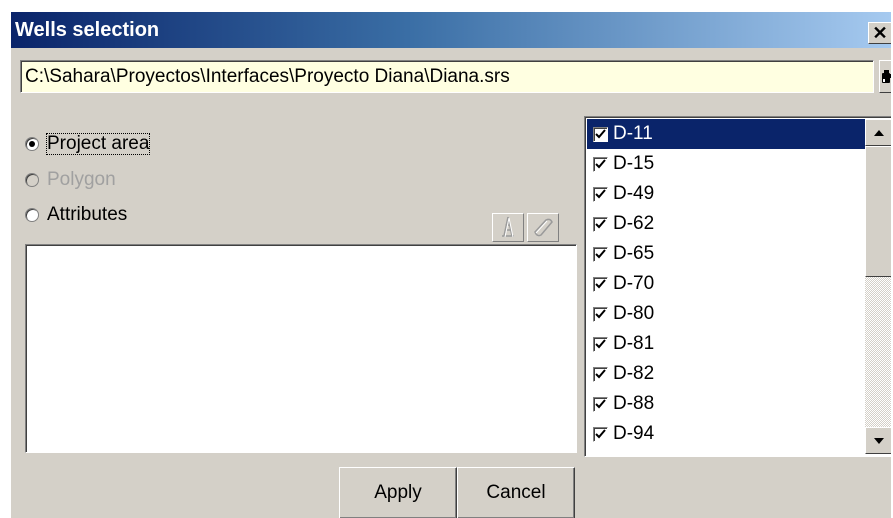 The image size is (893, 518). What do you see at coordinates (726, 404) in the screenshot?
I see `list-item: D-88` at bounding box center [726, 404].